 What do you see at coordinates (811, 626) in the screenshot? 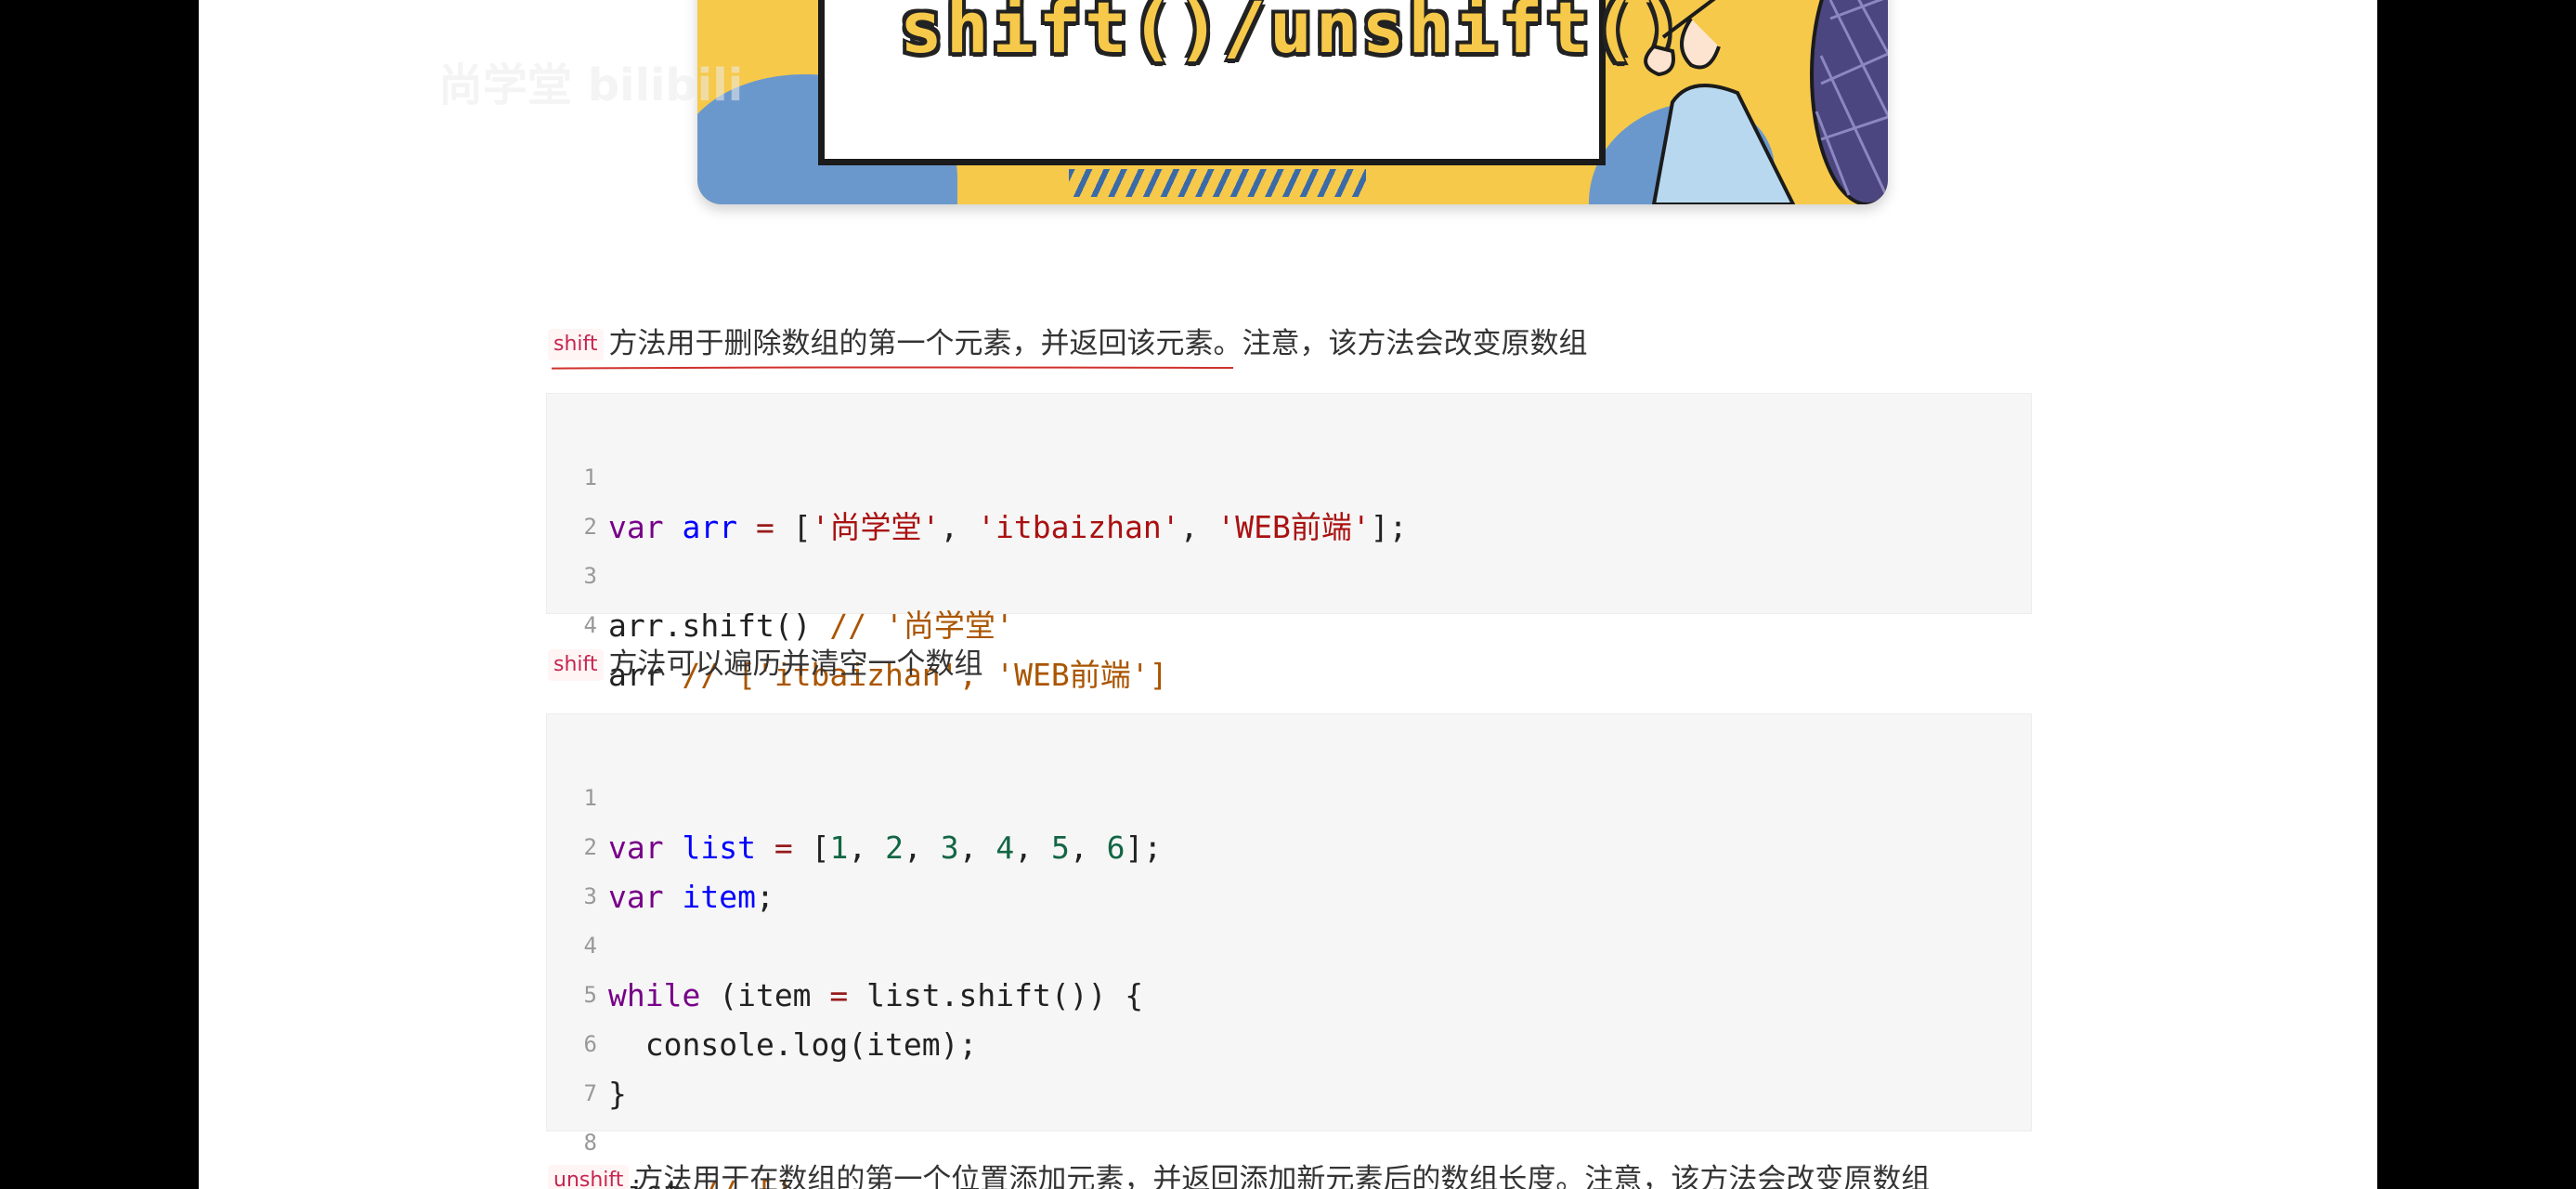
I see `code-text: arr.shift() // '尚学堂'` at bounding box center [811, 626].